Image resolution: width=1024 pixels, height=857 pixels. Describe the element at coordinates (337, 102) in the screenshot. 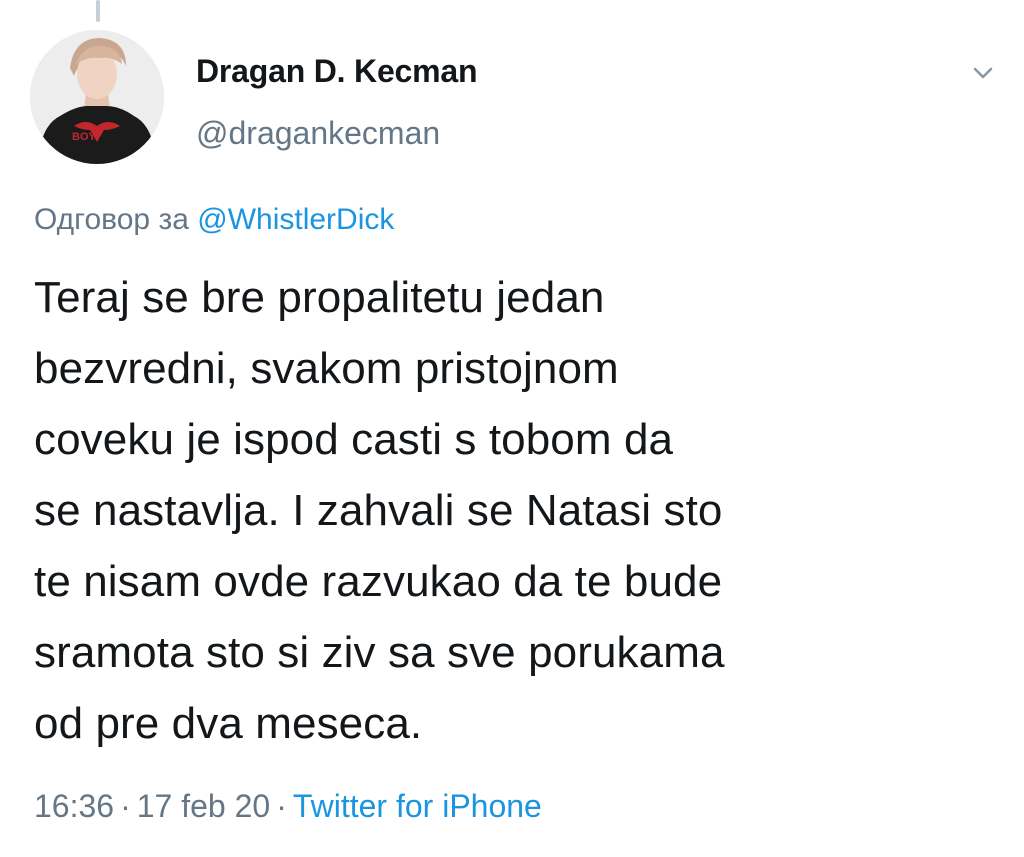

I see `author-block: Dragan D. Kecman @dragankecman` at that location.